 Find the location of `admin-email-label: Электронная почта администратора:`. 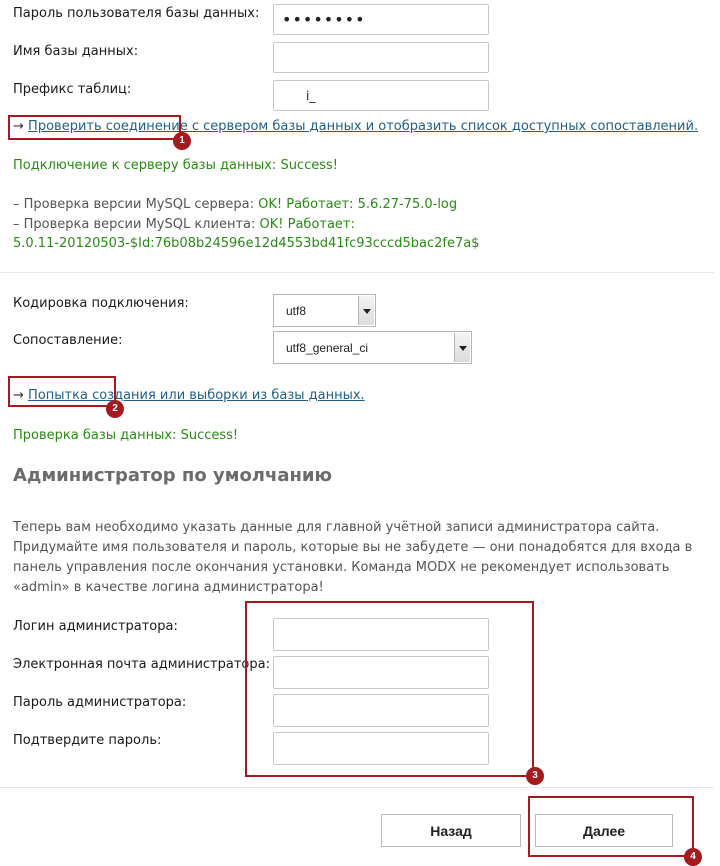

admin-email-label: Электронная почта администратора: is located at coordinates (141, 664).